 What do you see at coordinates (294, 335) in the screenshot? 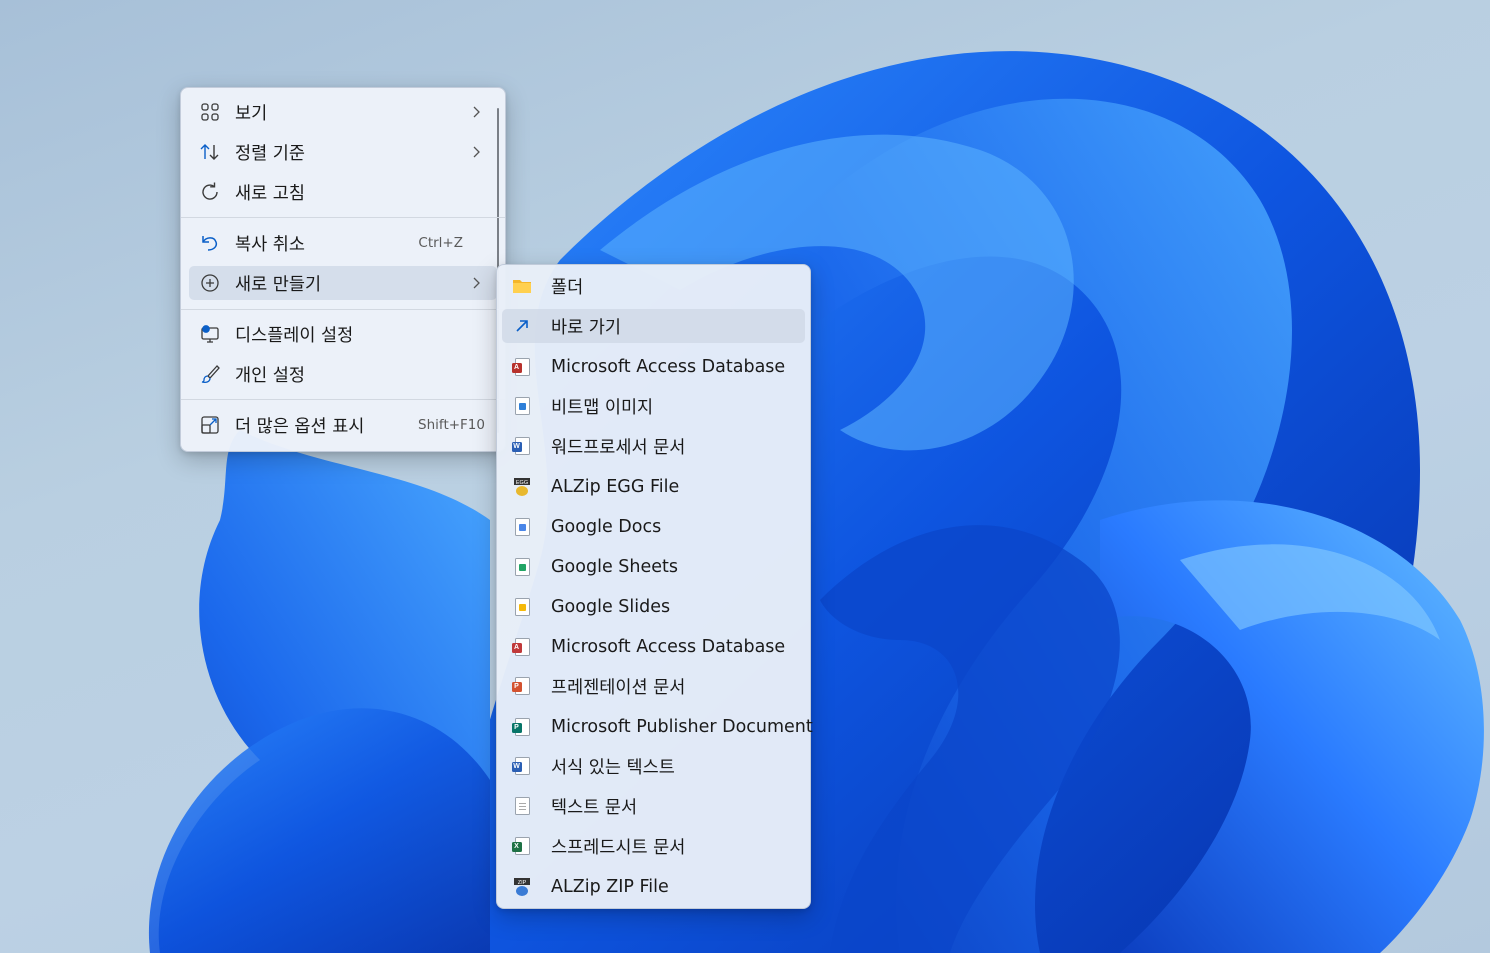
I see `menu-item-label: 디스플레이 설정` at bounding box center [294, 335].